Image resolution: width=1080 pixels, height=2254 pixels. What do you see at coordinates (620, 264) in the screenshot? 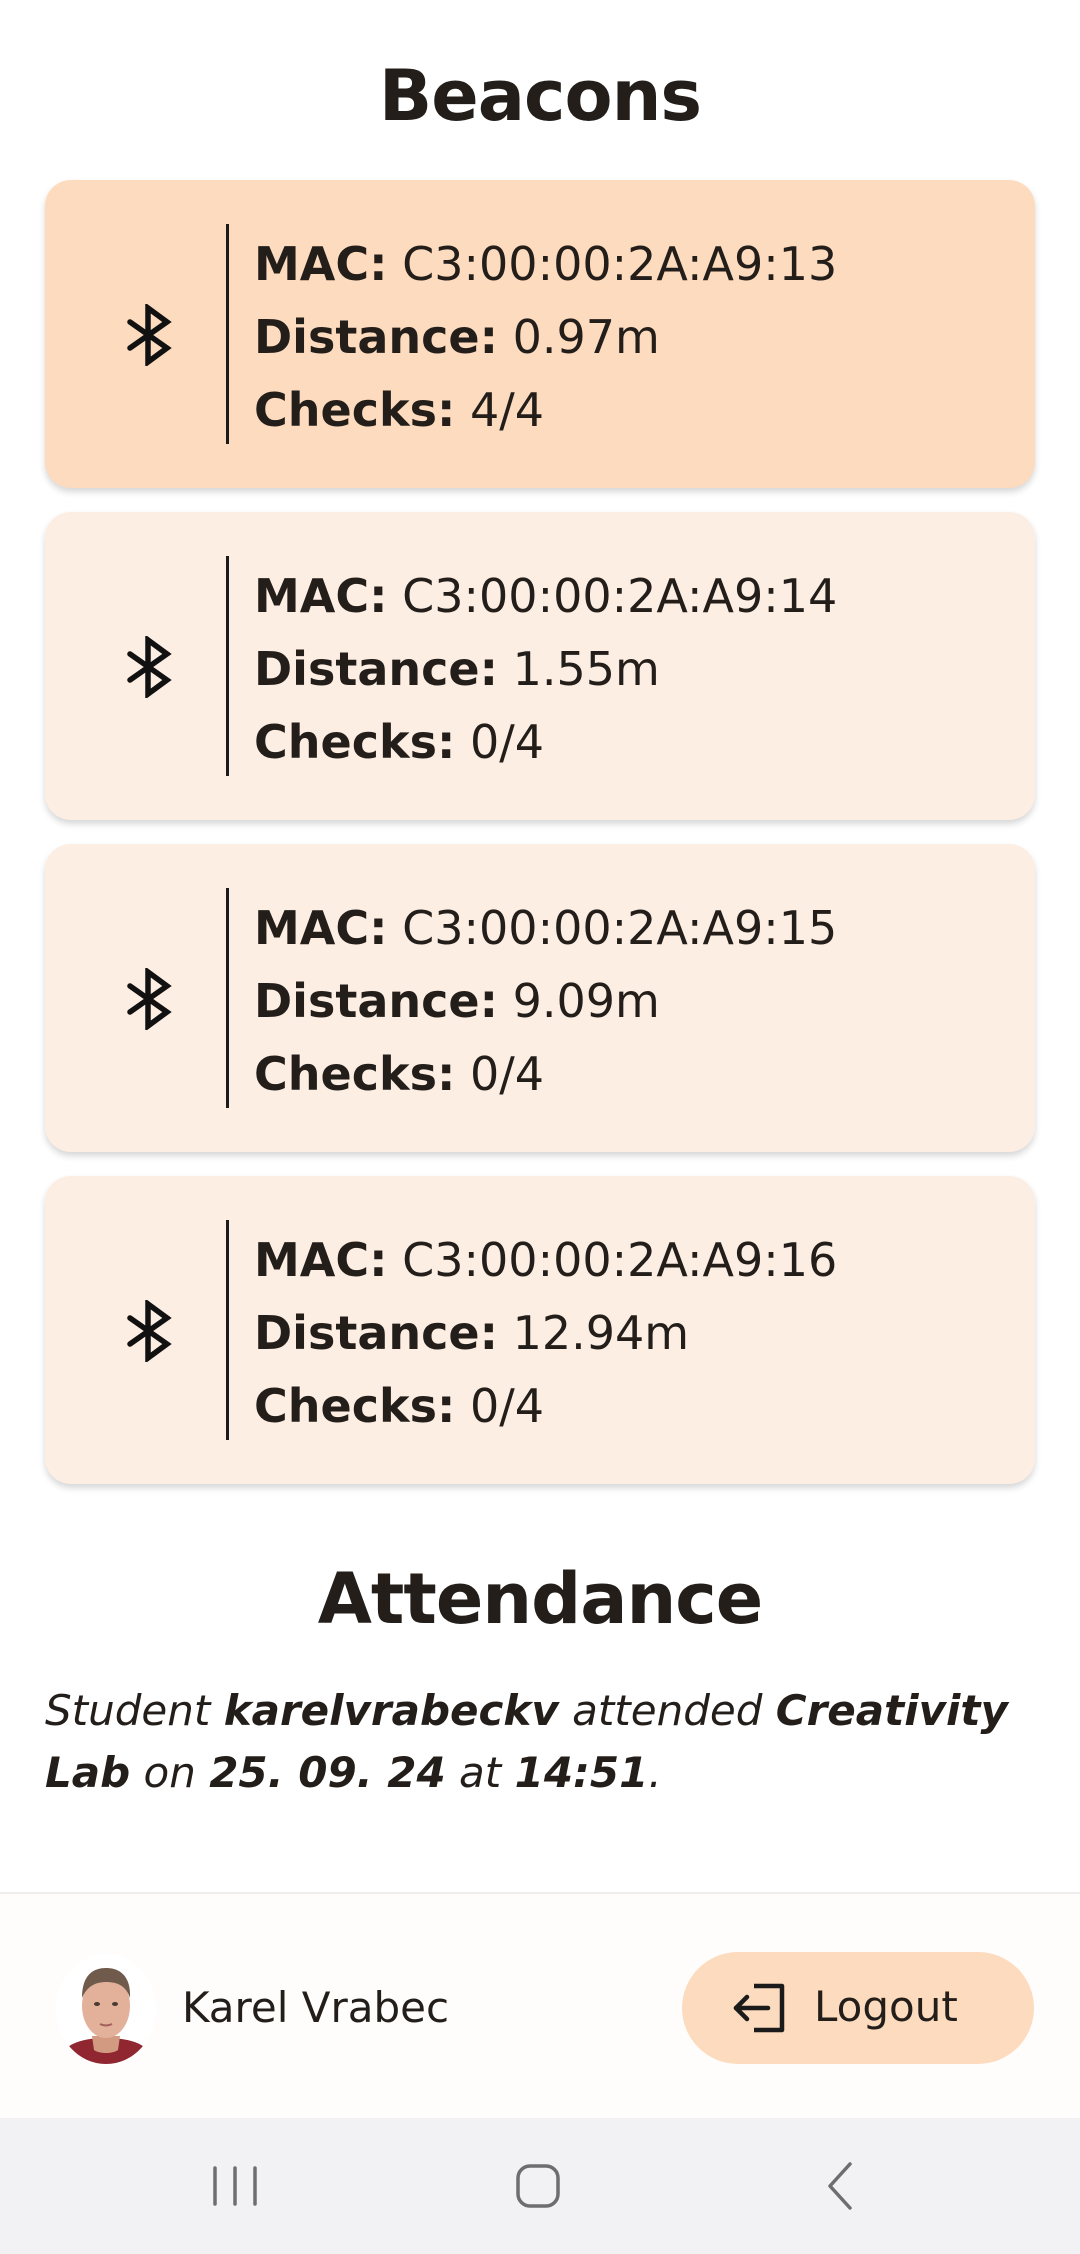
I see `mac-value: C3:00:00:2A:A9:13` at bounding box center [620, 264].